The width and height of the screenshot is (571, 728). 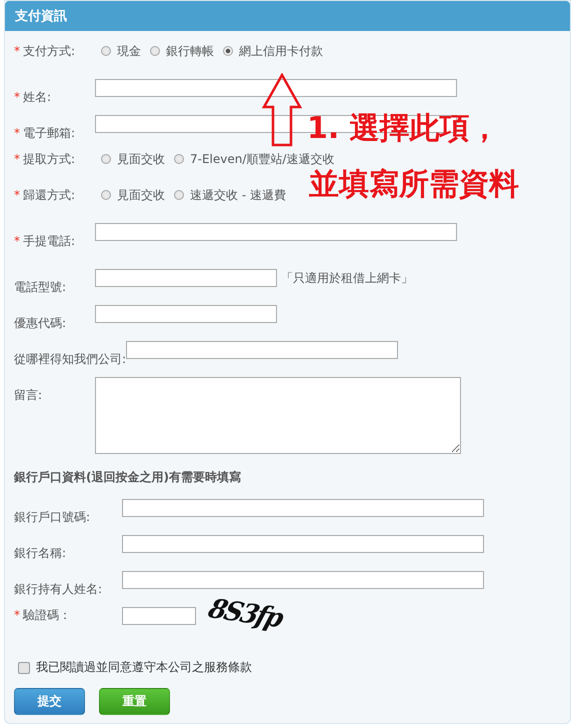 What do you see at coordinates (287, 16) in the screenshot?
I see `panel-title: 支付資訊` at bounding box center [287, 16].